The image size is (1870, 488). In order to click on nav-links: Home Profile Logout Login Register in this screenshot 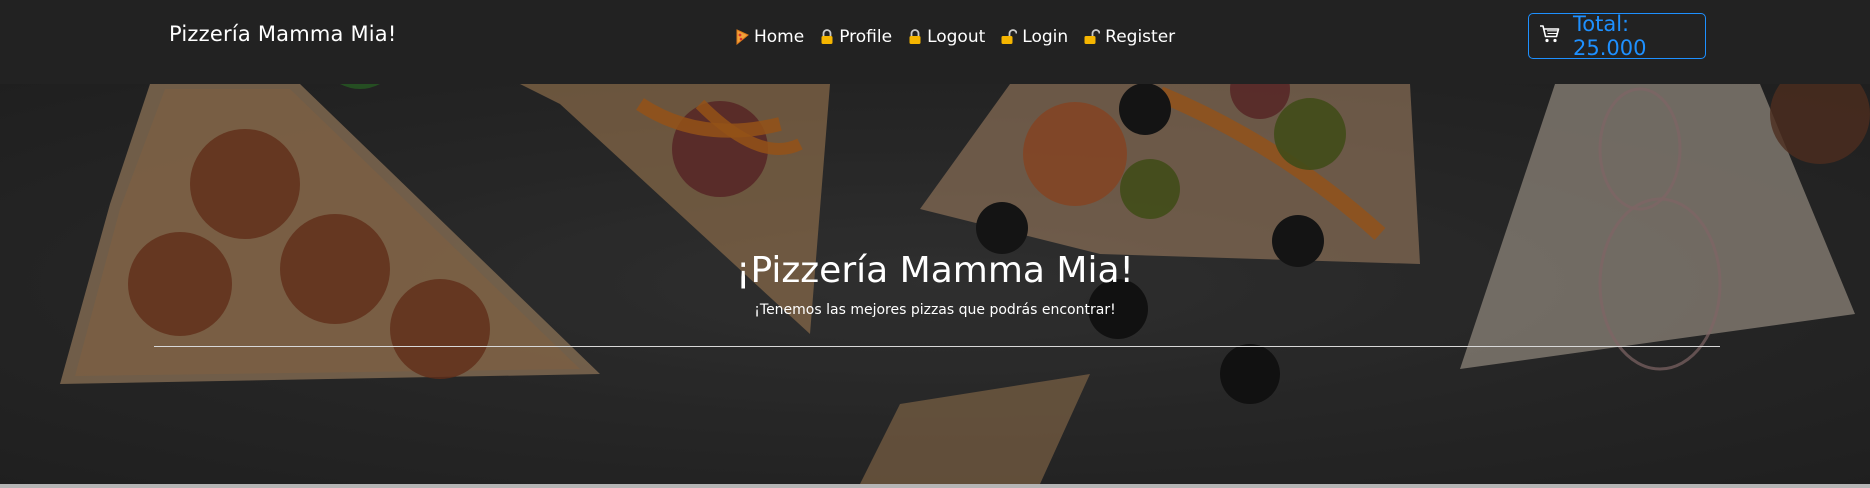, I will do `click(955, 37)`.